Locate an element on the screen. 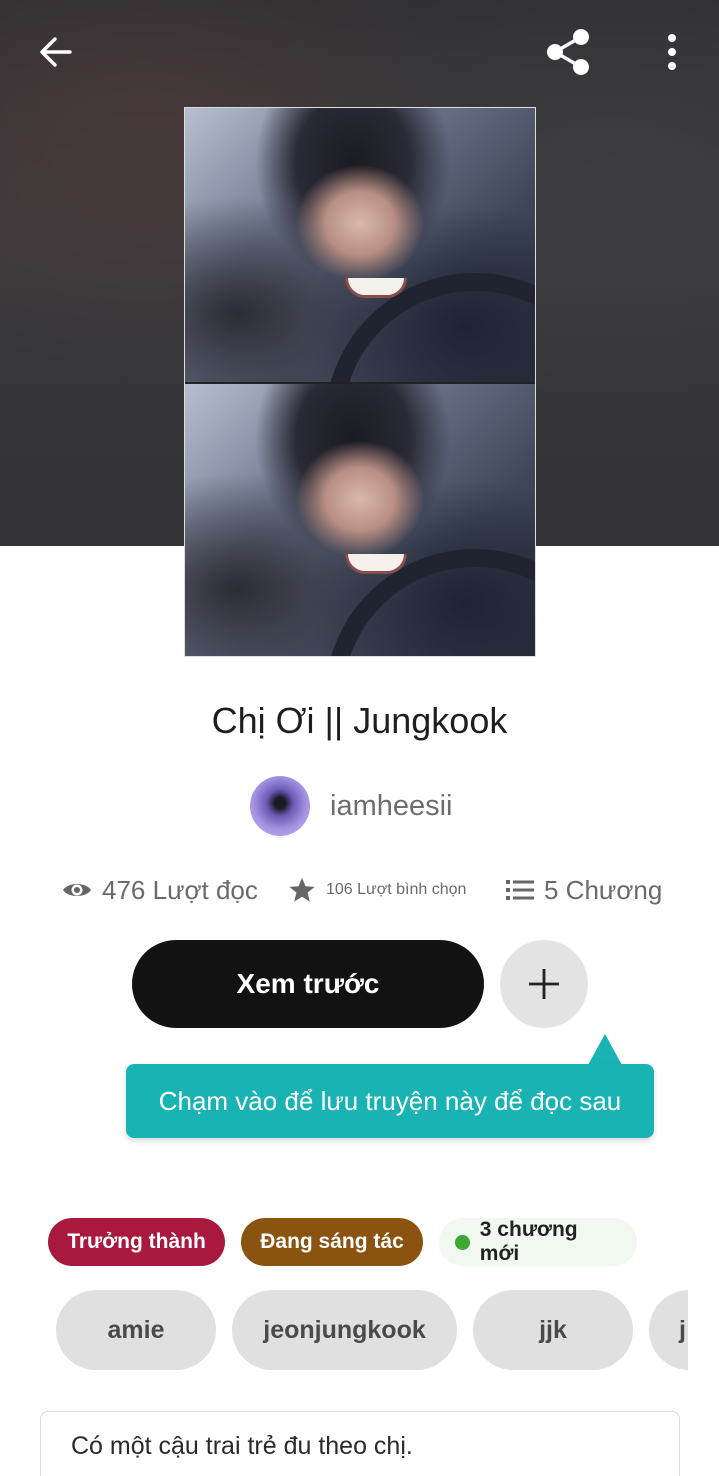  tag-chip: j is located at coordinates (668, 1330).